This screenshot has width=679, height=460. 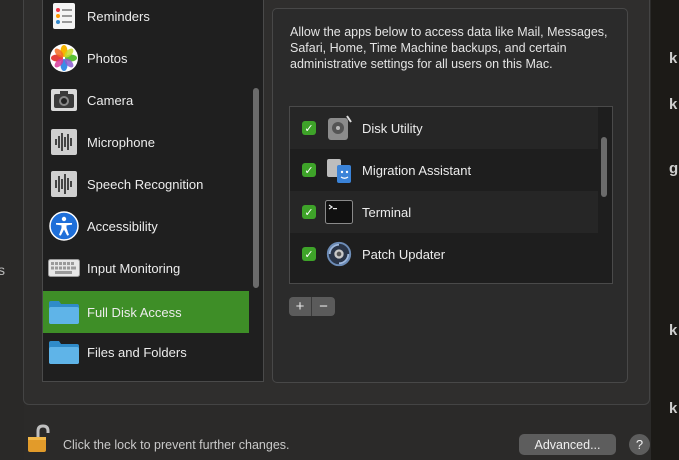 I want to click on sidebar-item-reminders: Reminders, so click(x=146, y=18).